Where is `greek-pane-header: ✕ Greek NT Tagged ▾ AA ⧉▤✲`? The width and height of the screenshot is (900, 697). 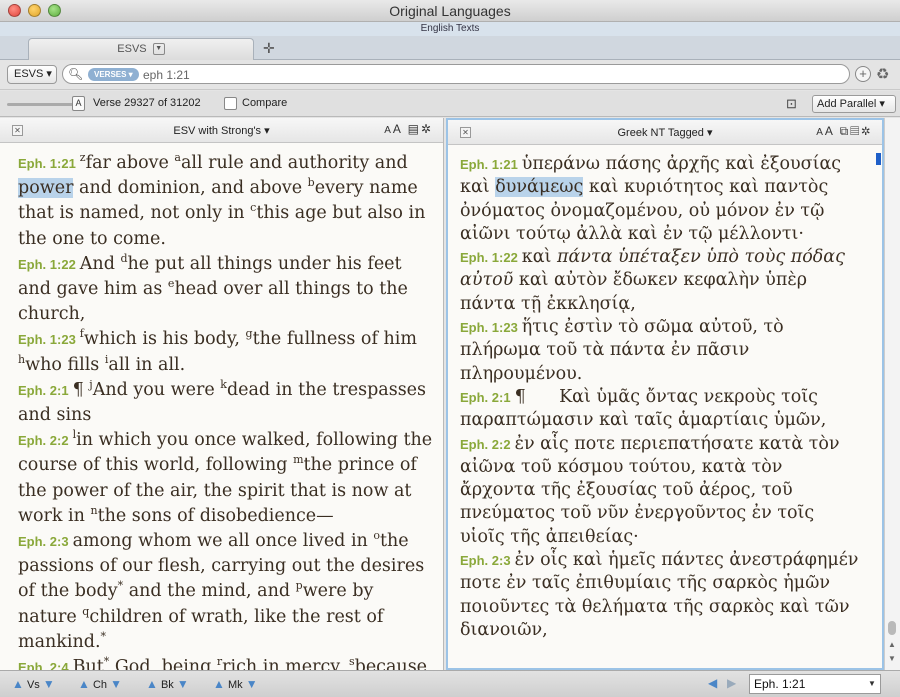
greek-pane-header: ✕ Greek NT Tagged ▾ AA ⧉▤✲ is located at coordinates (665, 132).